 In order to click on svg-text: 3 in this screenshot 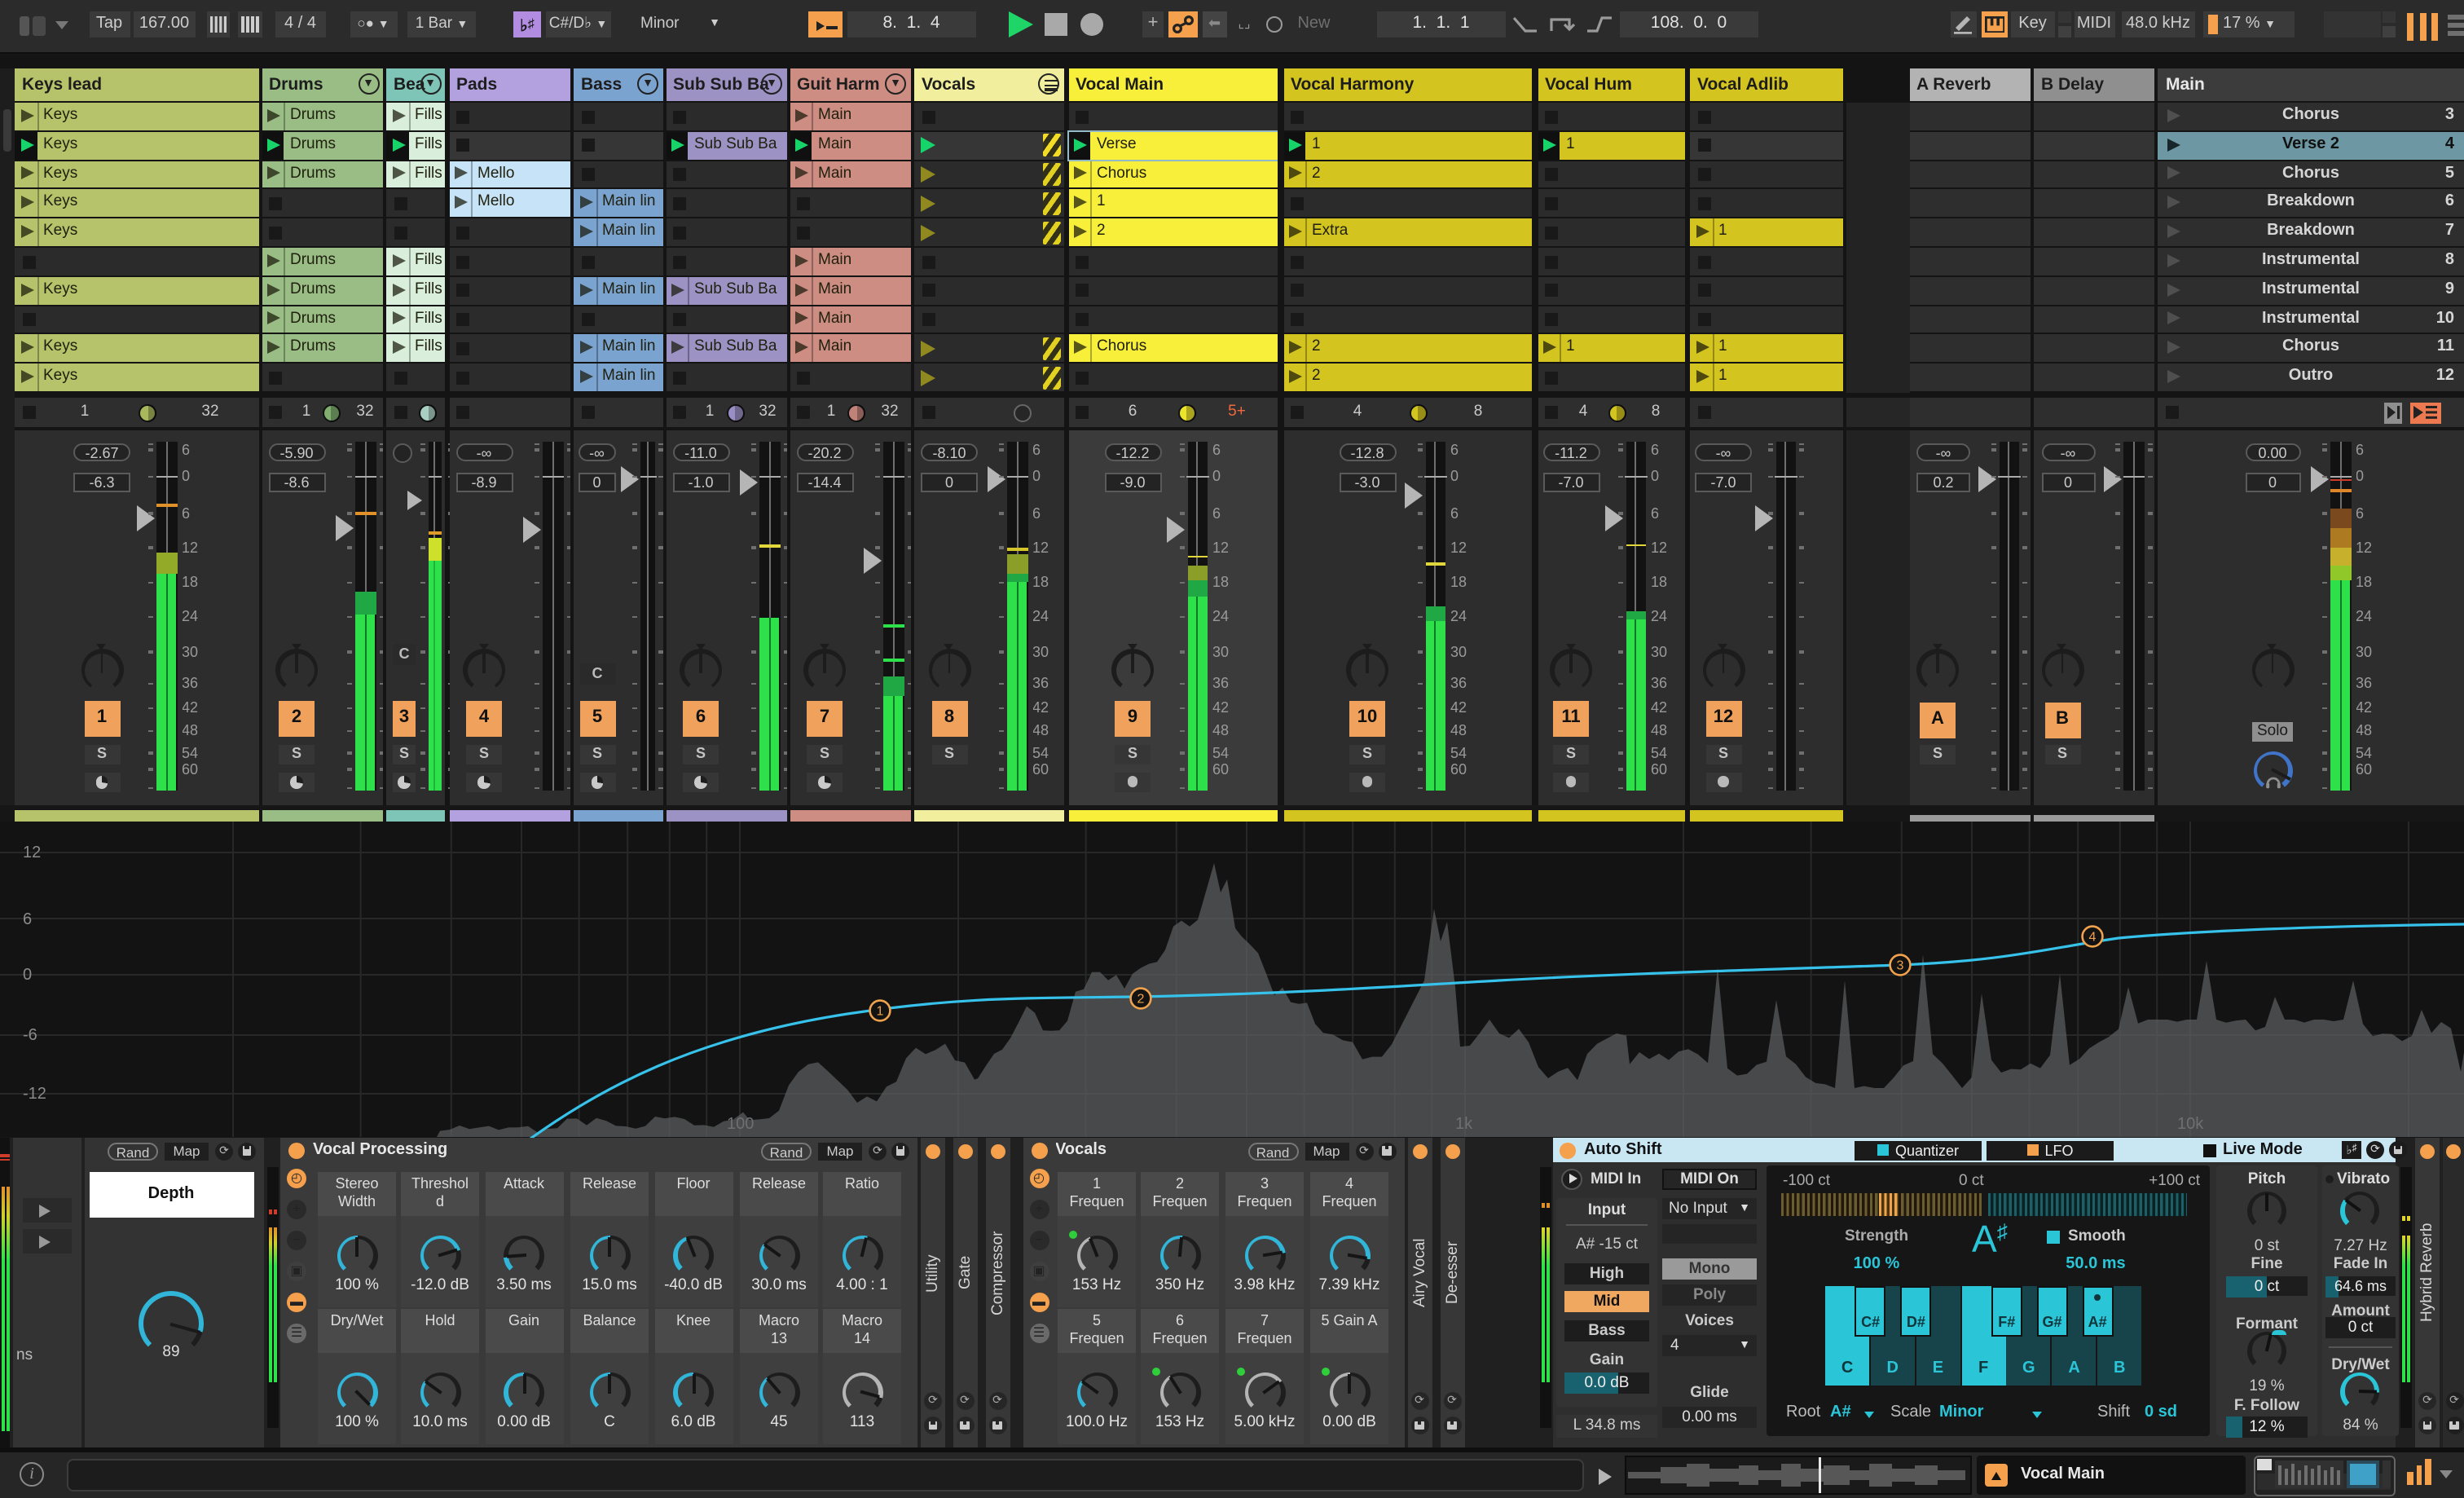, I will do `click(1900, 966)`.